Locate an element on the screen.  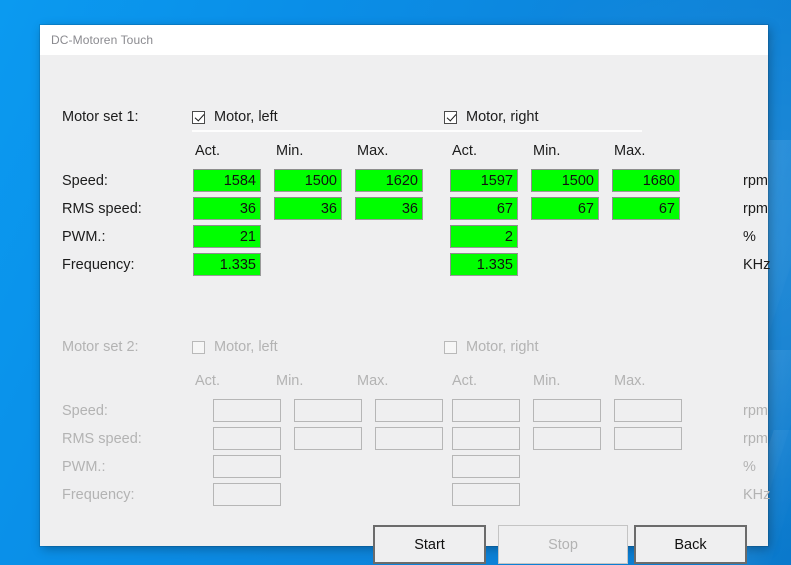
row-label-pwm-set2: PWM.: is located at coordinates (84, 467).